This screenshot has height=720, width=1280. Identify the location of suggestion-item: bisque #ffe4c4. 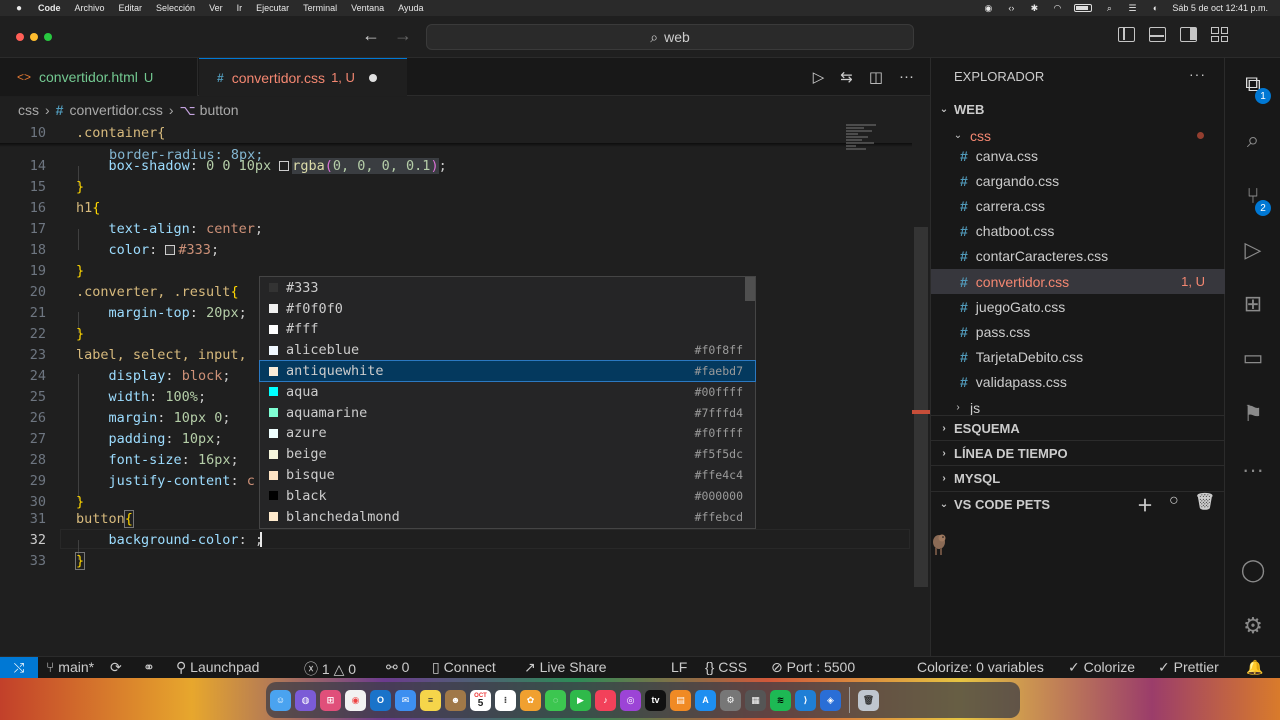
(507, 475).